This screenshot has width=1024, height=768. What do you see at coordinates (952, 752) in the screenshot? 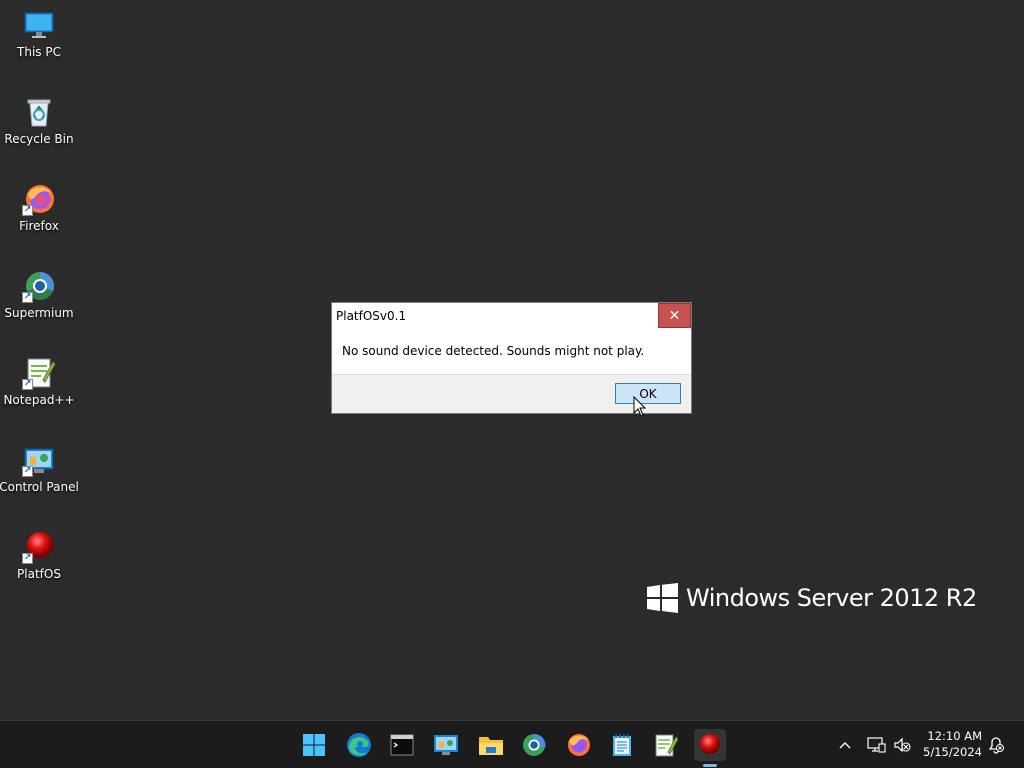
I see `clock-date: 5/15/2024` at bounding box center [952, 752].